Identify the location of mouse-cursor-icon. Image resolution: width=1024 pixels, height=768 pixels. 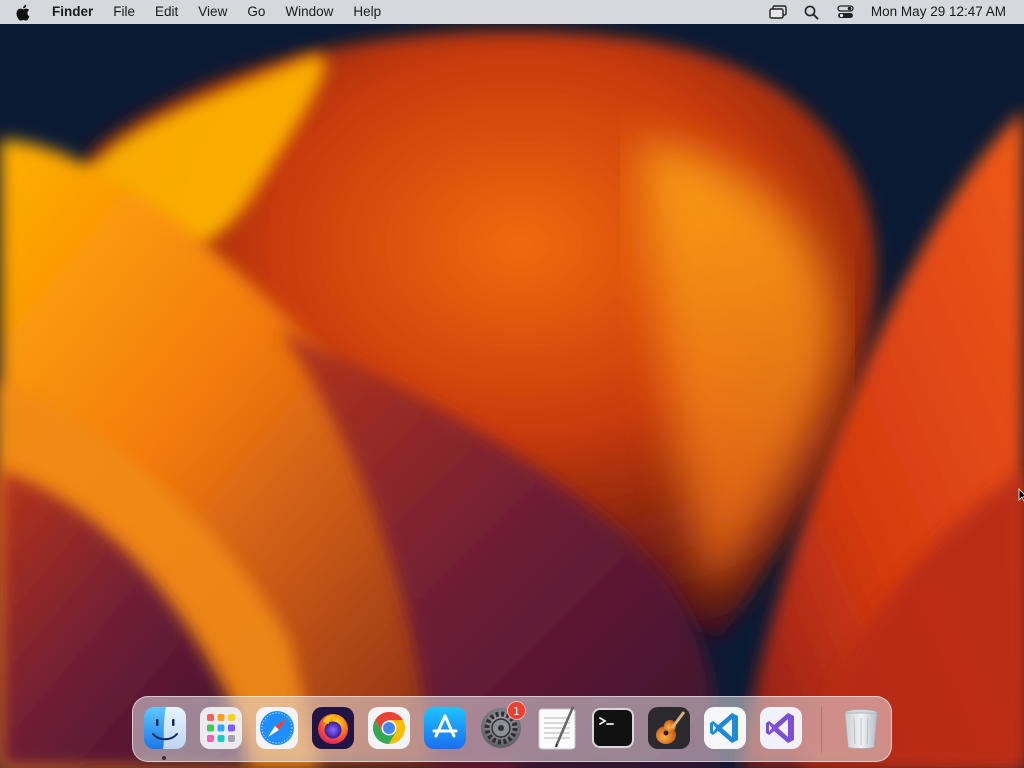
(1021, 494).